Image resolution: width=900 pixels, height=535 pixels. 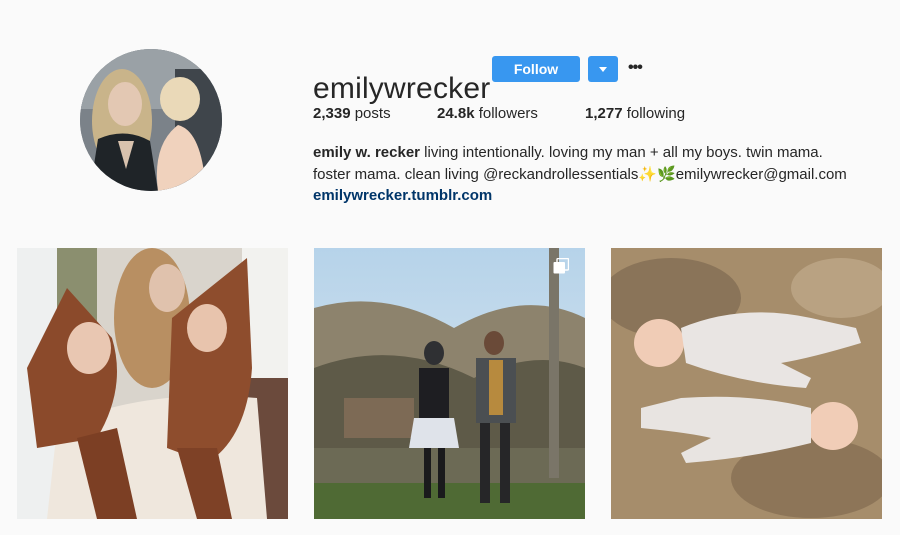 What do you see at coordinates (654, 113) in the screenshot?
I see `following-label: following` at bounding box center [654, 113].